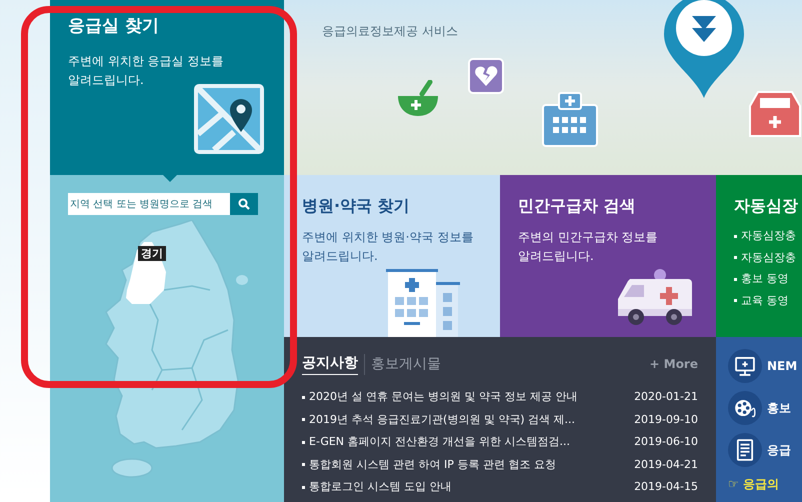 The width and height of the screenshot is (802, 502). Describe the element at coordinates (666, 397) in the screenshot. I see `notice-date: 2020-01-21` at that location.